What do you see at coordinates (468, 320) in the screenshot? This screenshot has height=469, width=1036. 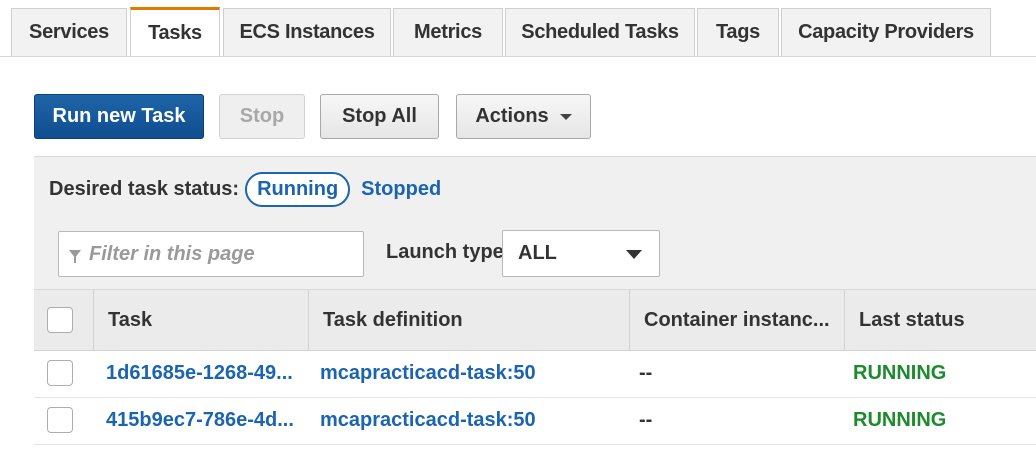 I see `column-task-definition: Task definition` at bounding box center [468, 320].